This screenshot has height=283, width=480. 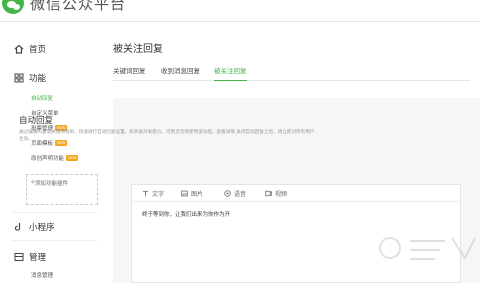 I want to click on sidebar-item-label: 自动回复, so click(x=42, y=99).